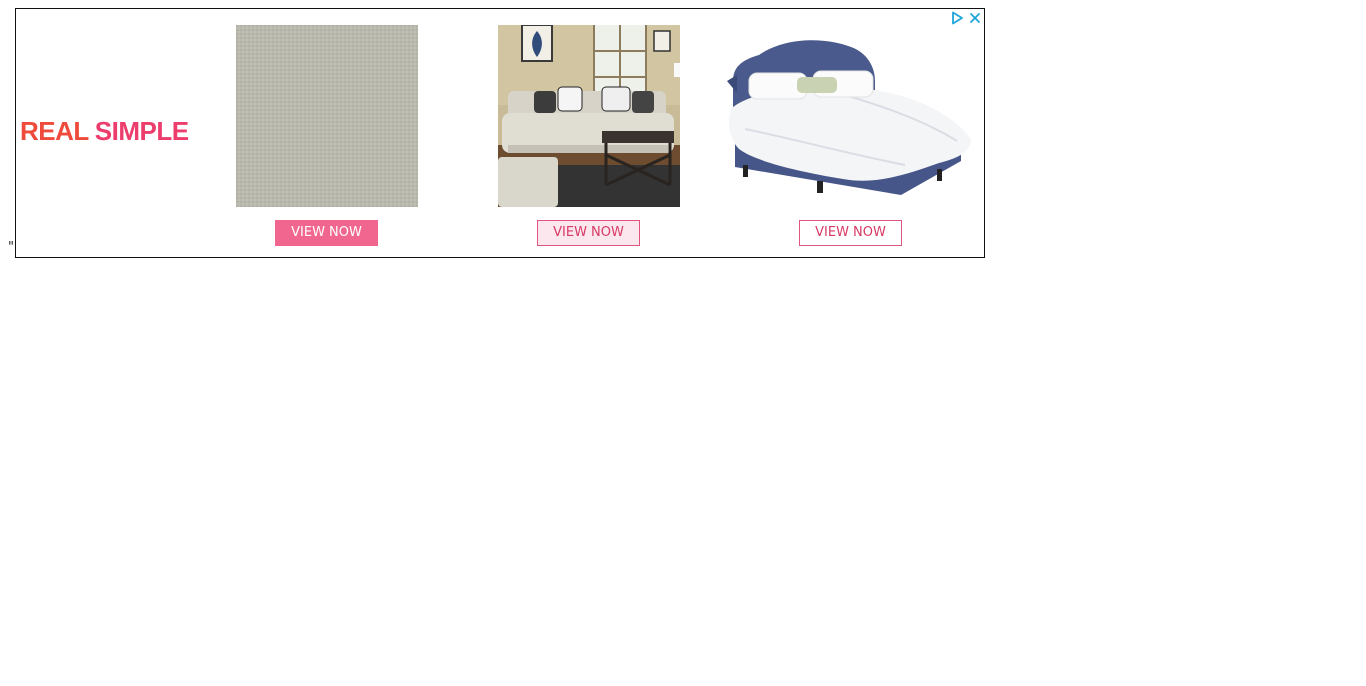 The height and width of the screenshot is (686, 1366). I want to click on view-now-button-fabric: VIEW NOW, so click(326, 233).